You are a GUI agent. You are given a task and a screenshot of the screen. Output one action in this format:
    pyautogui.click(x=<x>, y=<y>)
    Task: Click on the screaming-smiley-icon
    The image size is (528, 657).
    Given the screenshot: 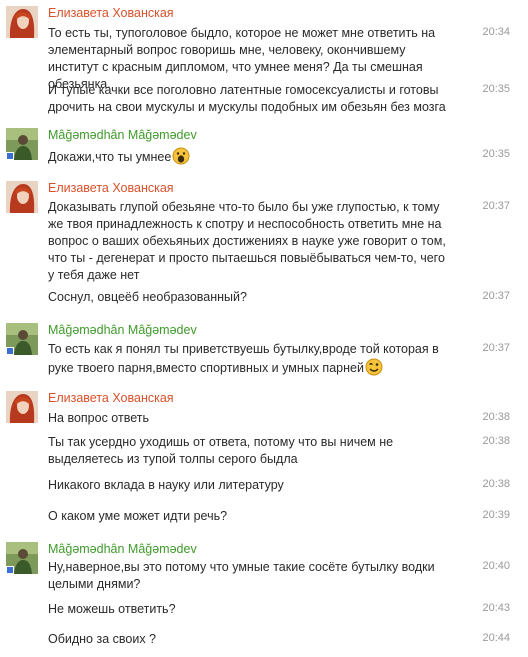 What is the action you would take?
    pyautogui.click(x=181, y=158)
    